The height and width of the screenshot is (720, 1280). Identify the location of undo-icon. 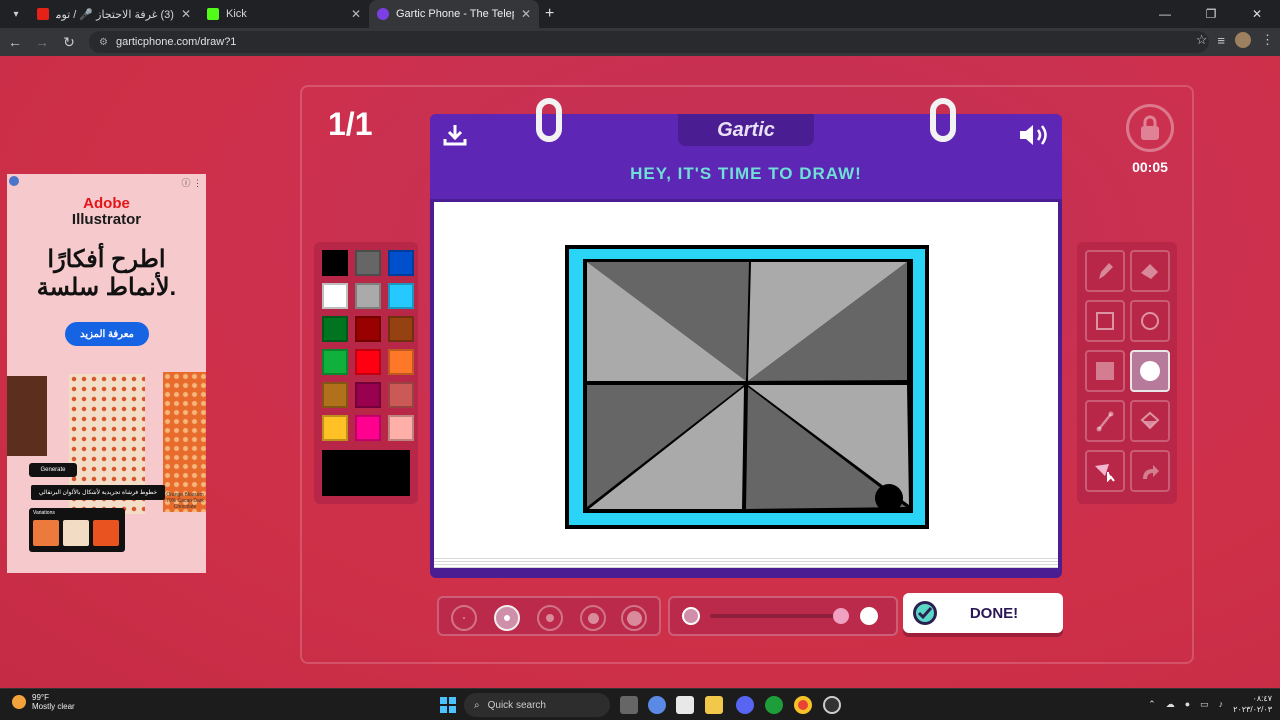
(1105, 473).